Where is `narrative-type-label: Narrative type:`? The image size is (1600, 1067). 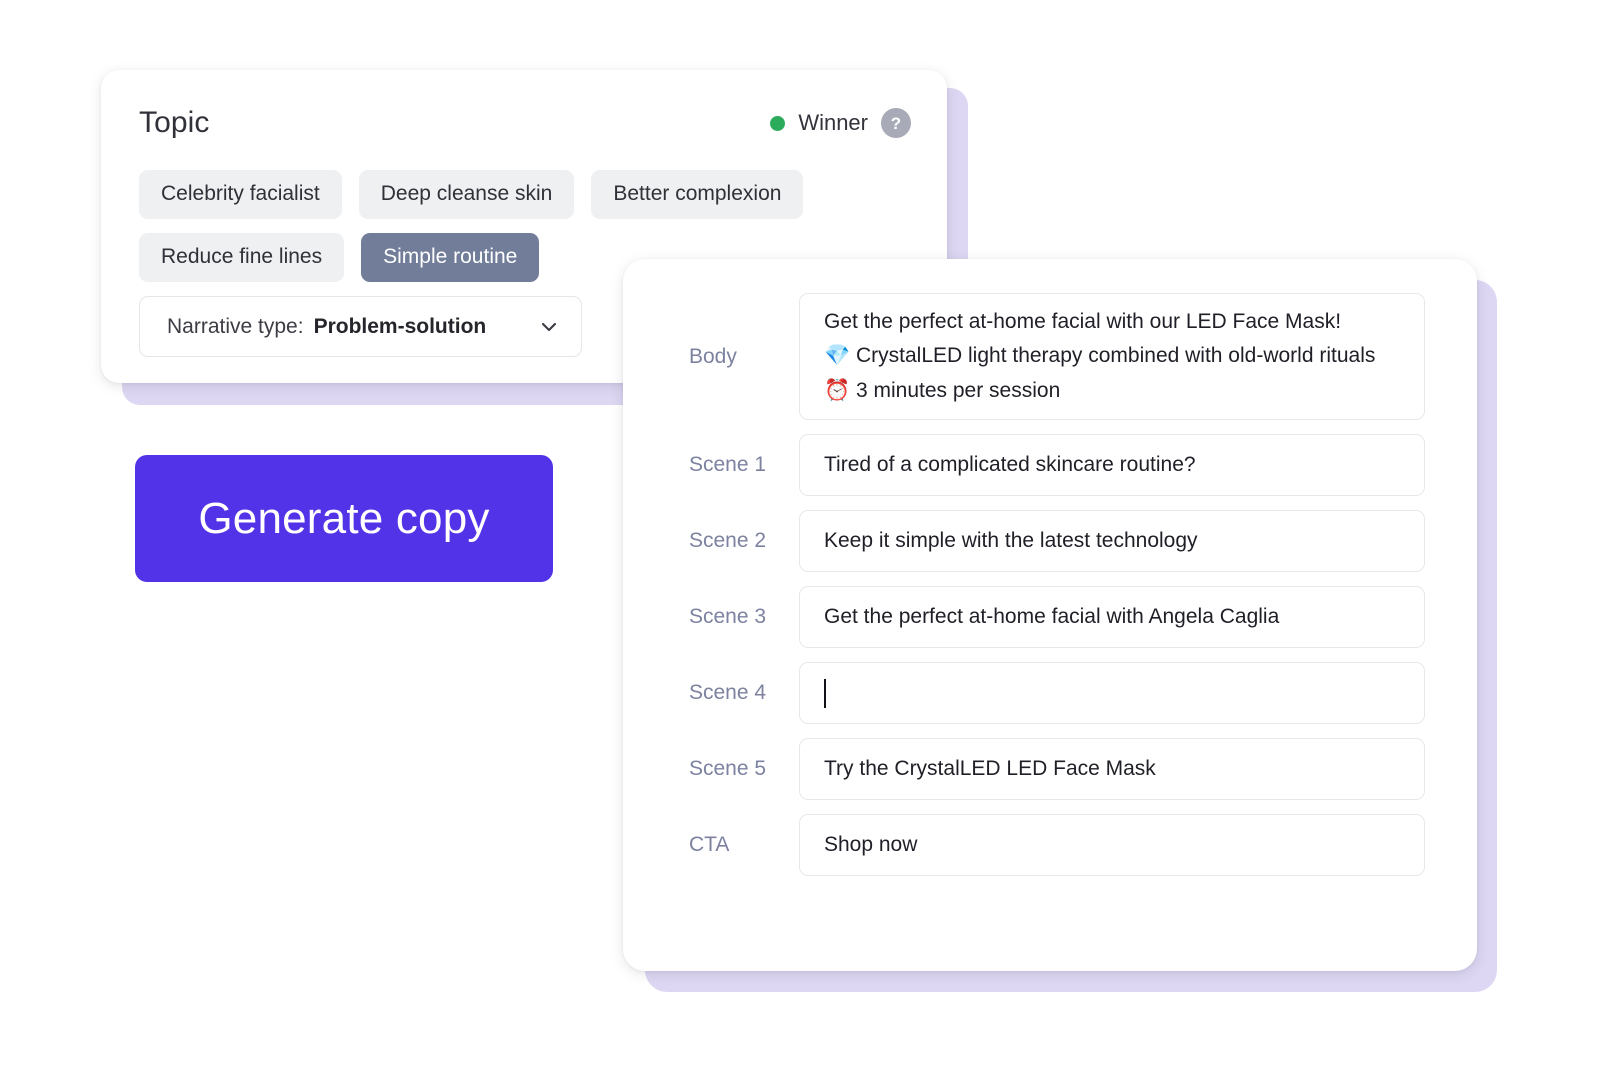
narrative-type-label: Narrative type: is located at coordinates (235, 326).